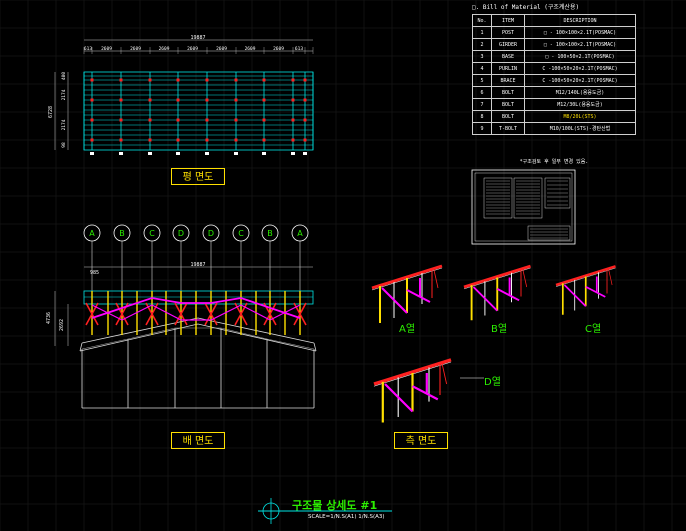  Describe the element at coordinates (508, 20) in the screenshot. I see `bom-header-item: ITEM` at that location.